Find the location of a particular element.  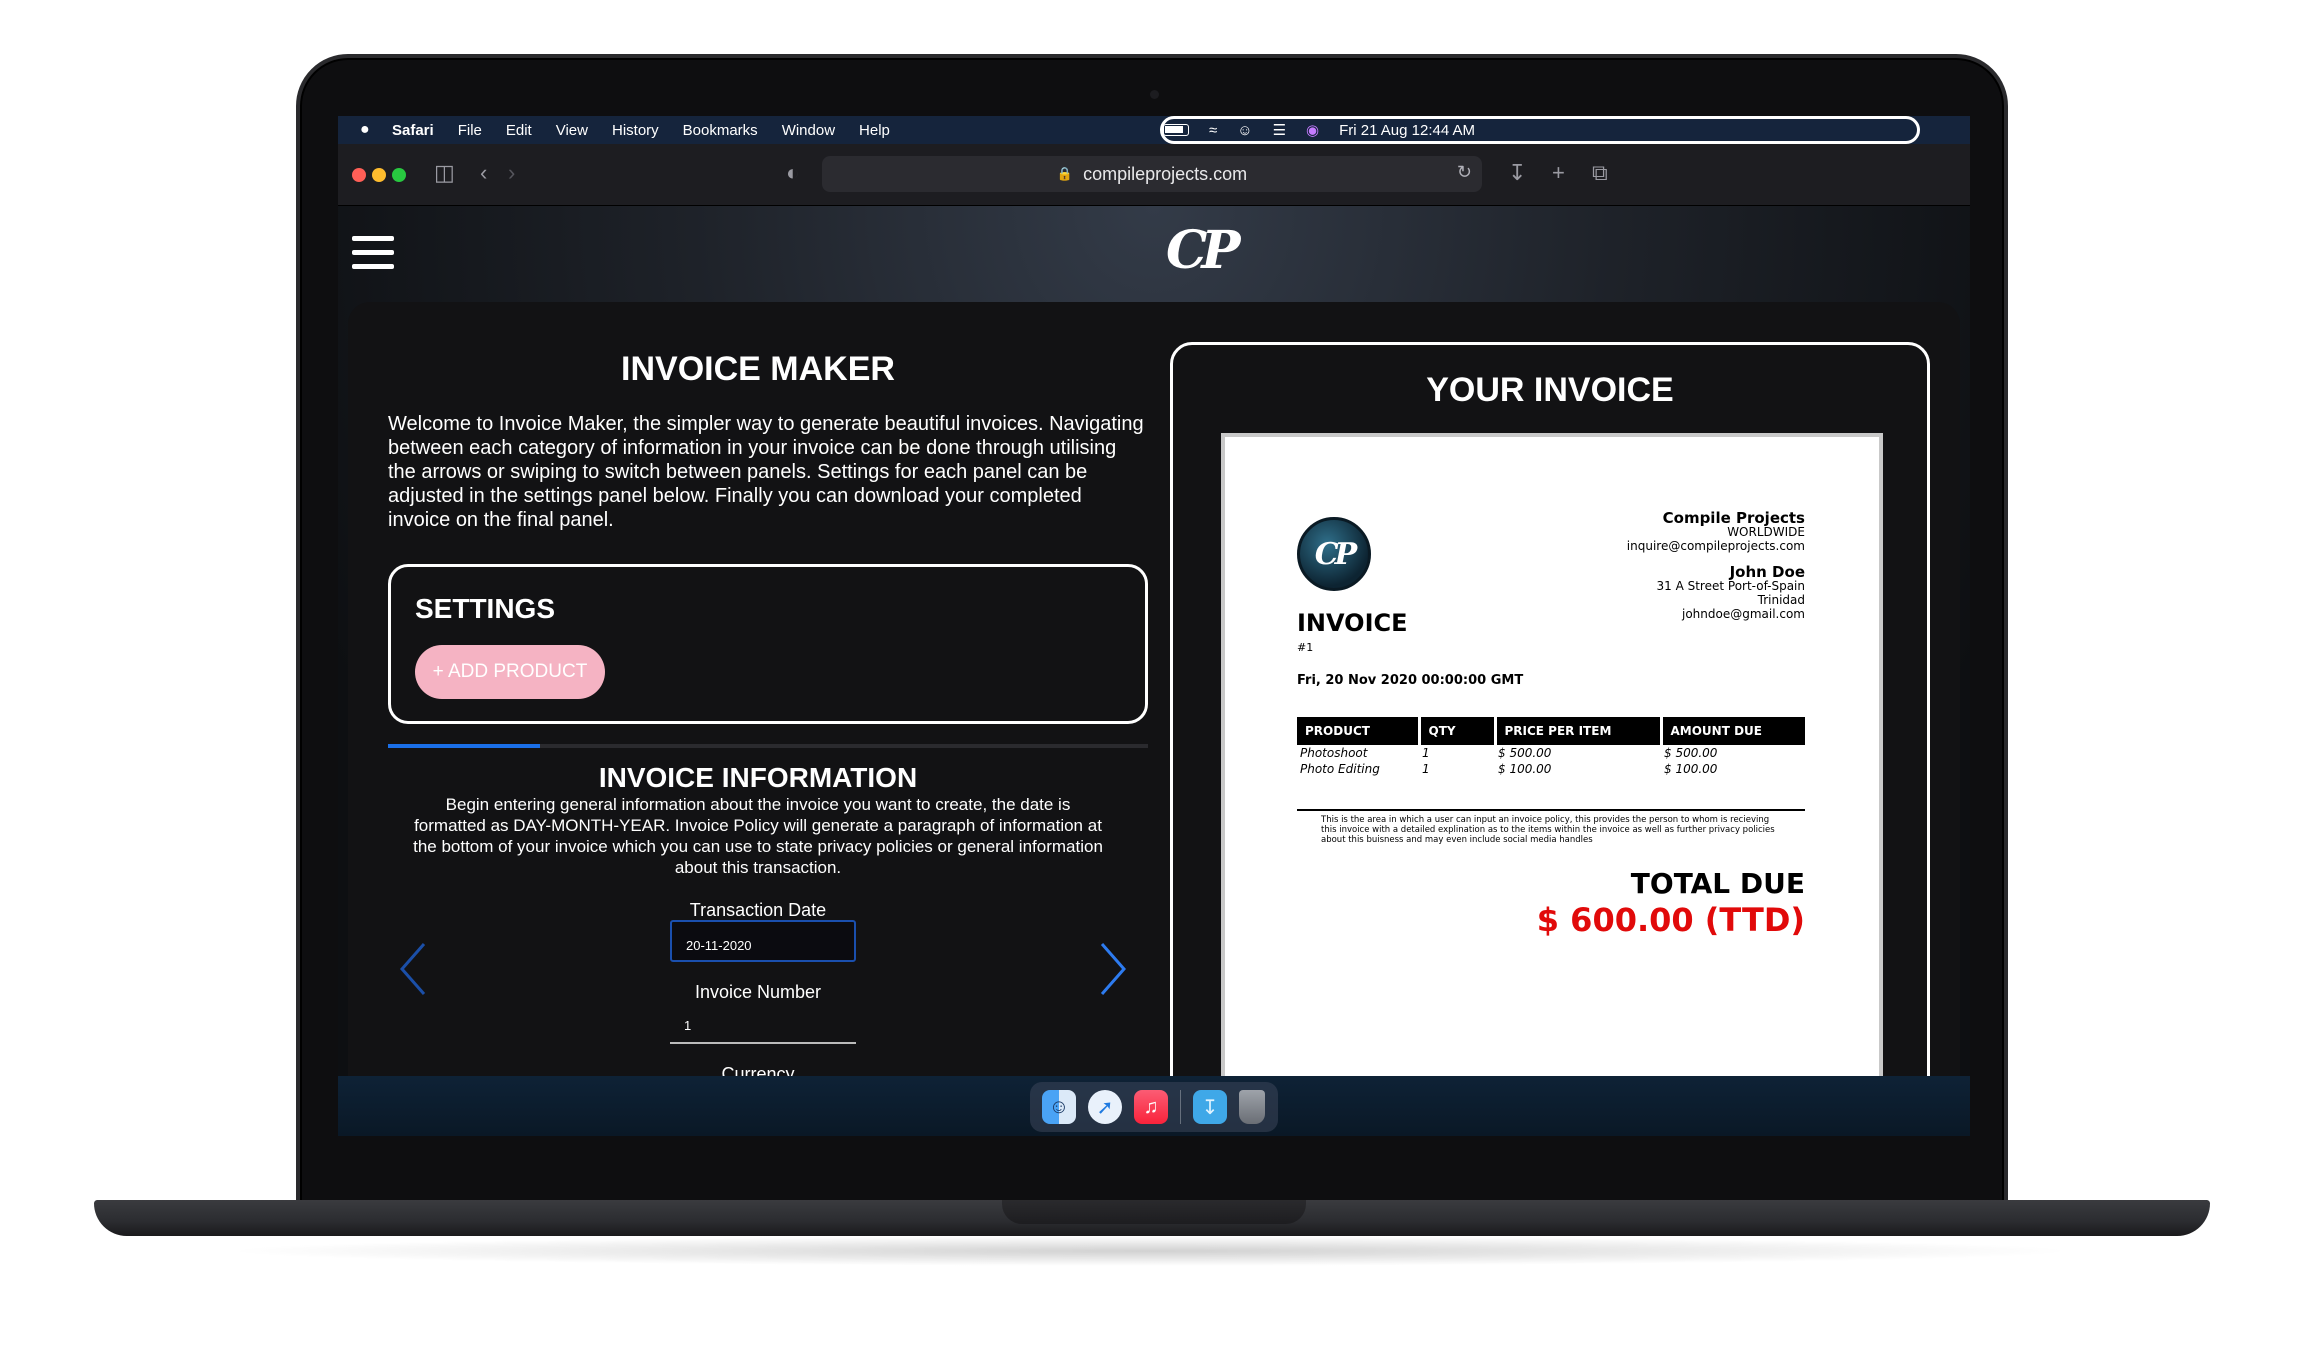

invoice-number: #1 is located at coordinates (1305, 647).